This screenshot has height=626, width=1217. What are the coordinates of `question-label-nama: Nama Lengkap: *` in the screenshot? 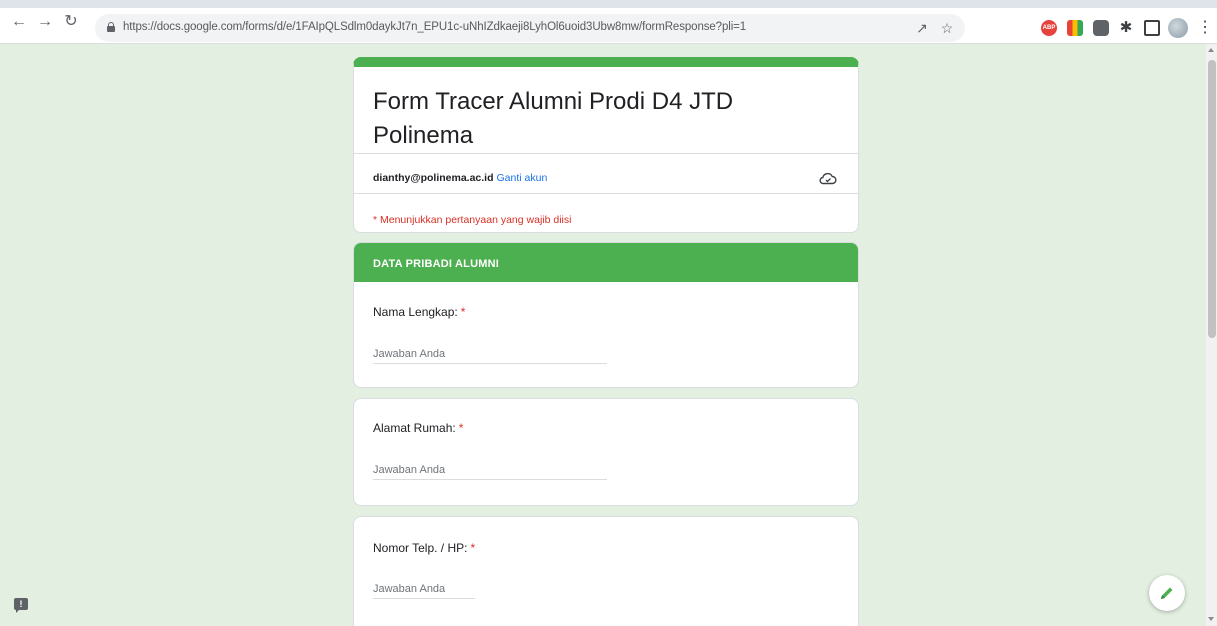 It's located at (419, 312).